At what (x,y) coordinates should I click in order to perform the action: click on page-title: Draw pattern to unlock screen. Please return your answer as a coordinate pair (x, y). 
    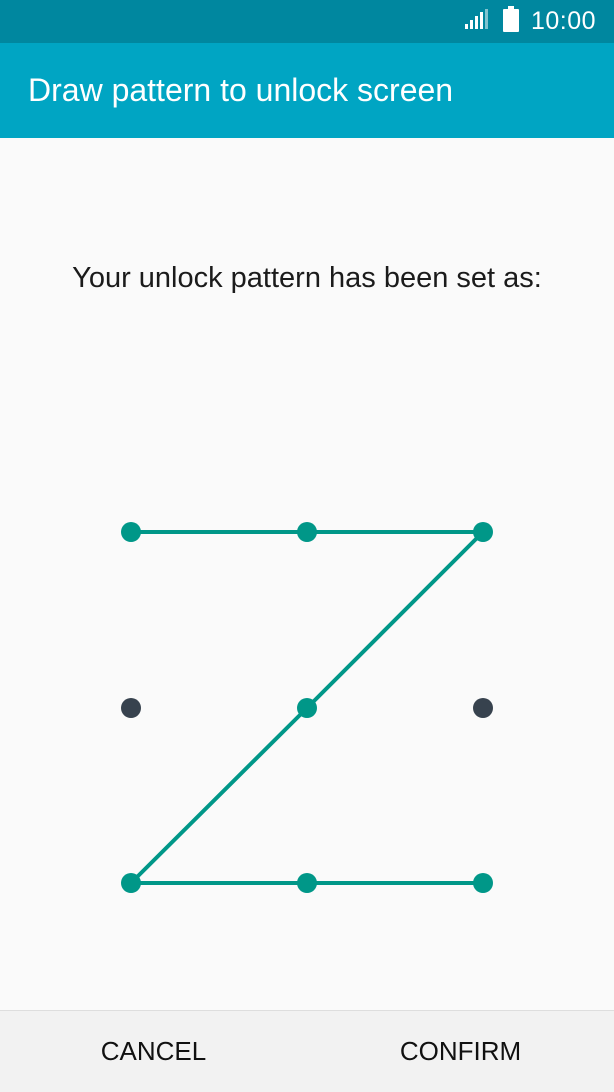
    Looking at the image, I should click on (241, 90).